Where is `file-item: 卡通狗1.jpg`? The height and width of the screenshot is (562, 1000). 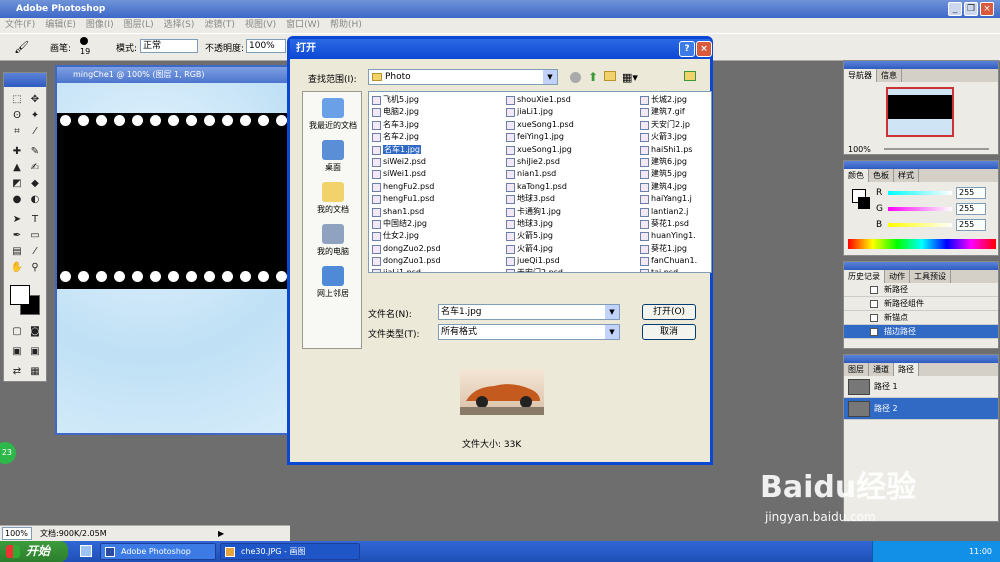 file-item: 卡通狗1.jpg is located at coordinates (570, 212).